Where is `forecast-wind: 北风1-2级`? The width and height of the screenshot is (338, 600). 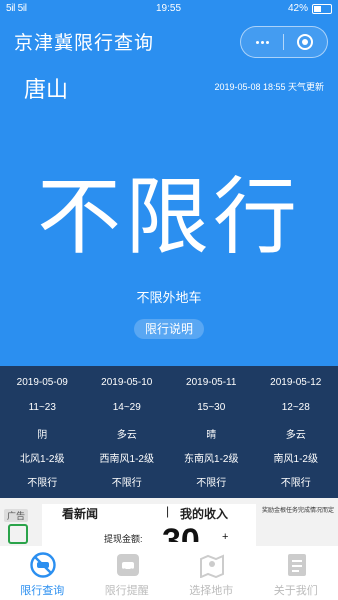
forecast-wind: 北风1-2级 is located at coordinates (42, 459).